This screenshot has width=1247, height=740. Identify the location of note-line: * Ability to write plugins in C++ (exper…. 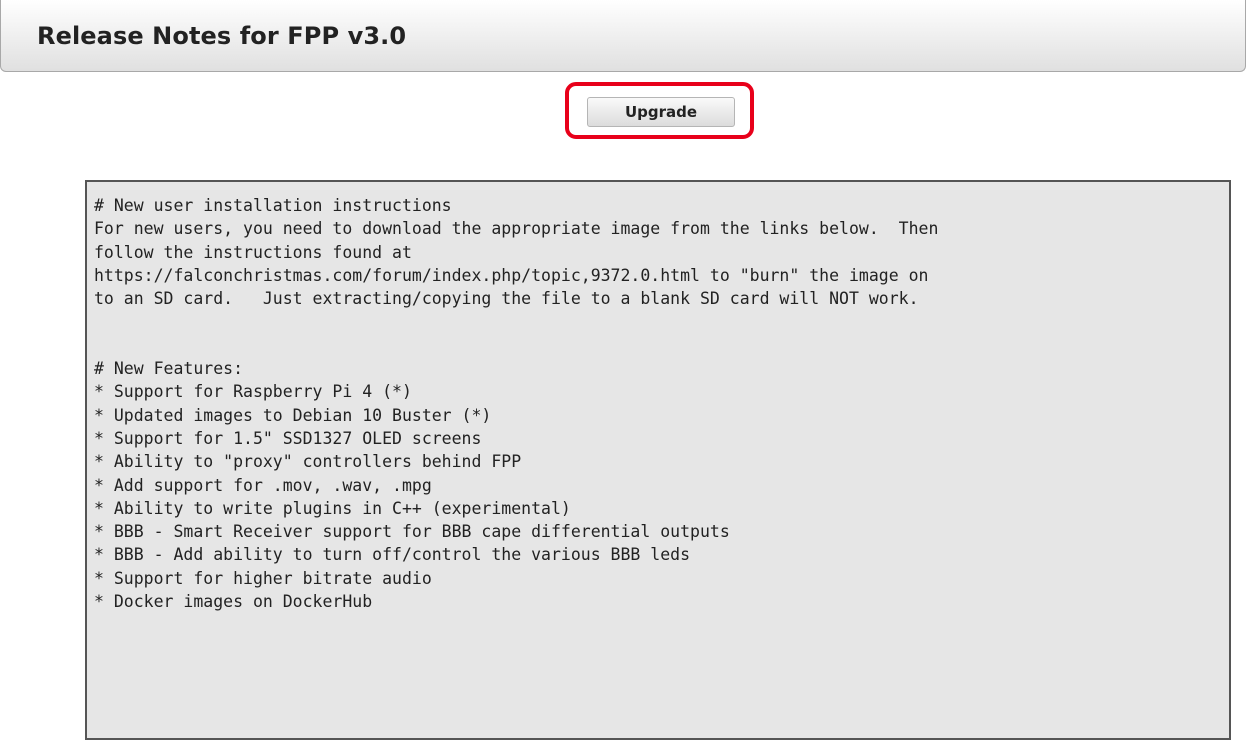
(332, 508).